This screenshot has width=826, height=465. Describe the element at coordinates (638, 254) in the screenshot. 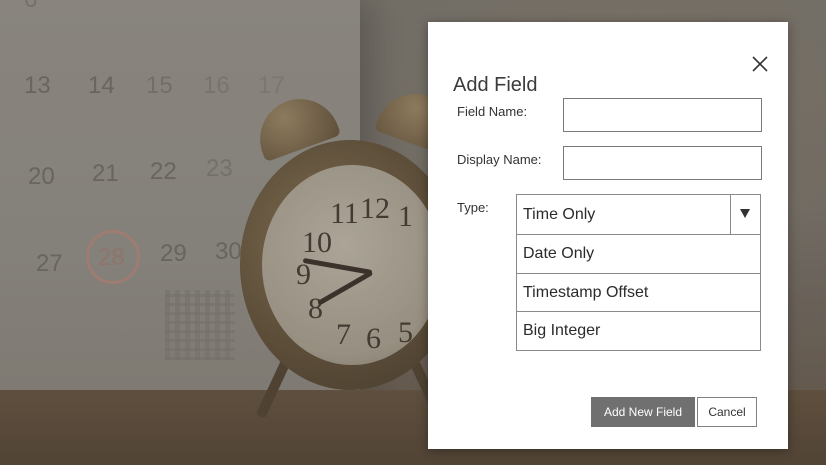

I see `type-option: Date Only` at that location.